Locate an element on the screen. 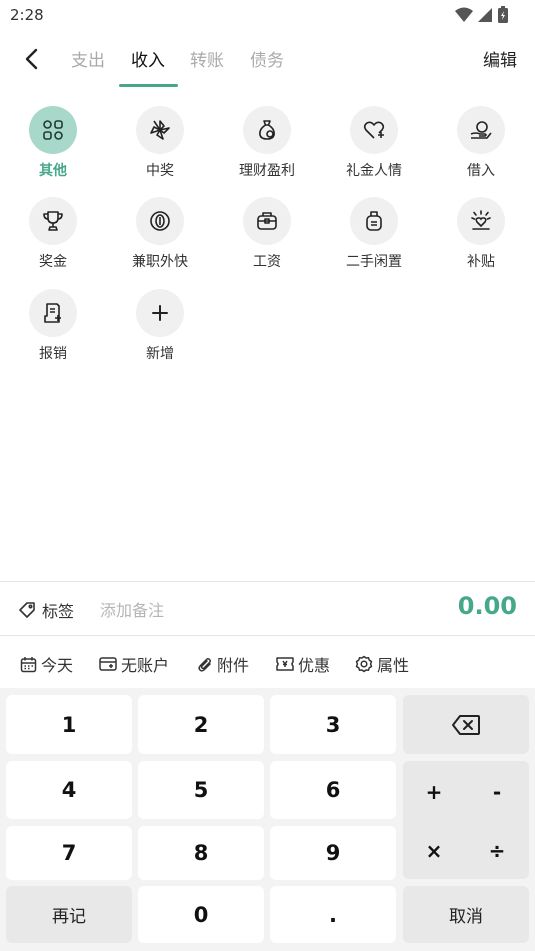 The width and height of the screenshot is (535, 951). discount-option: 优惠 is located at coordinates (303, 664).